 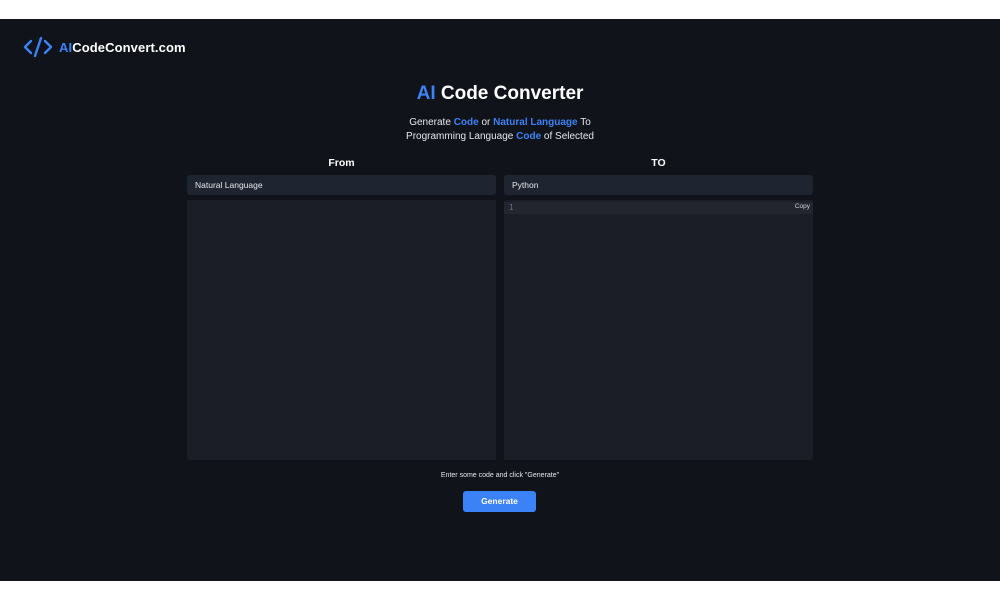 What do you see at coordinates (38, 47) in the screenshot?
I see `code-brackets-icon` at bounding box center [38, 47].